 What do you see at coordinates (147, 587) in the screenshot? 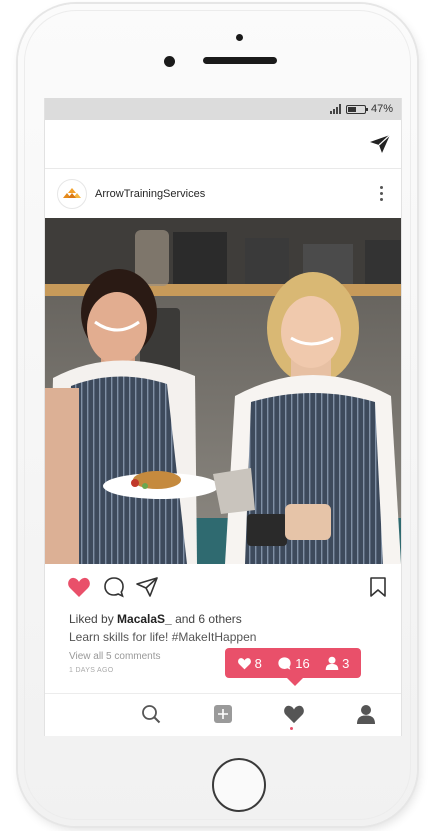
I see `share-icon` at bounding box center [147, 587].